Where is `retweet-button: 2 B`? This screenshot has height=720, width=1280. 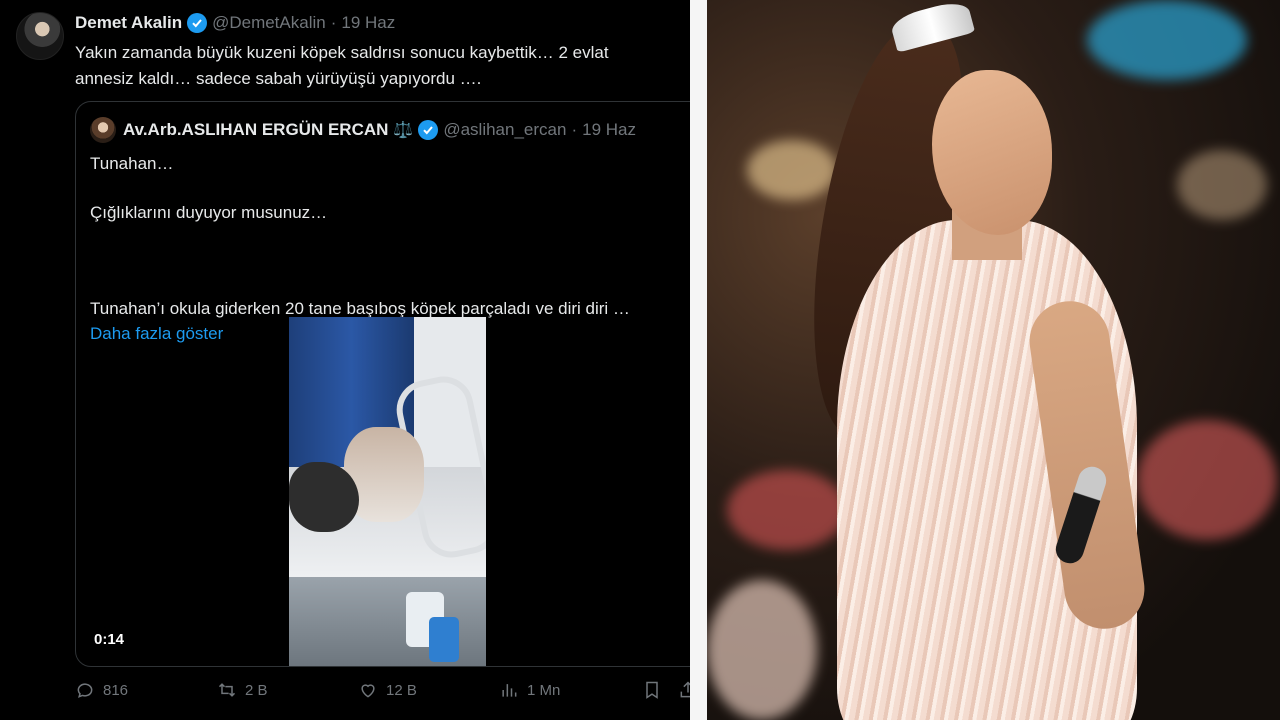 retweet-button: 2 B is located at coordinates (242, 690).